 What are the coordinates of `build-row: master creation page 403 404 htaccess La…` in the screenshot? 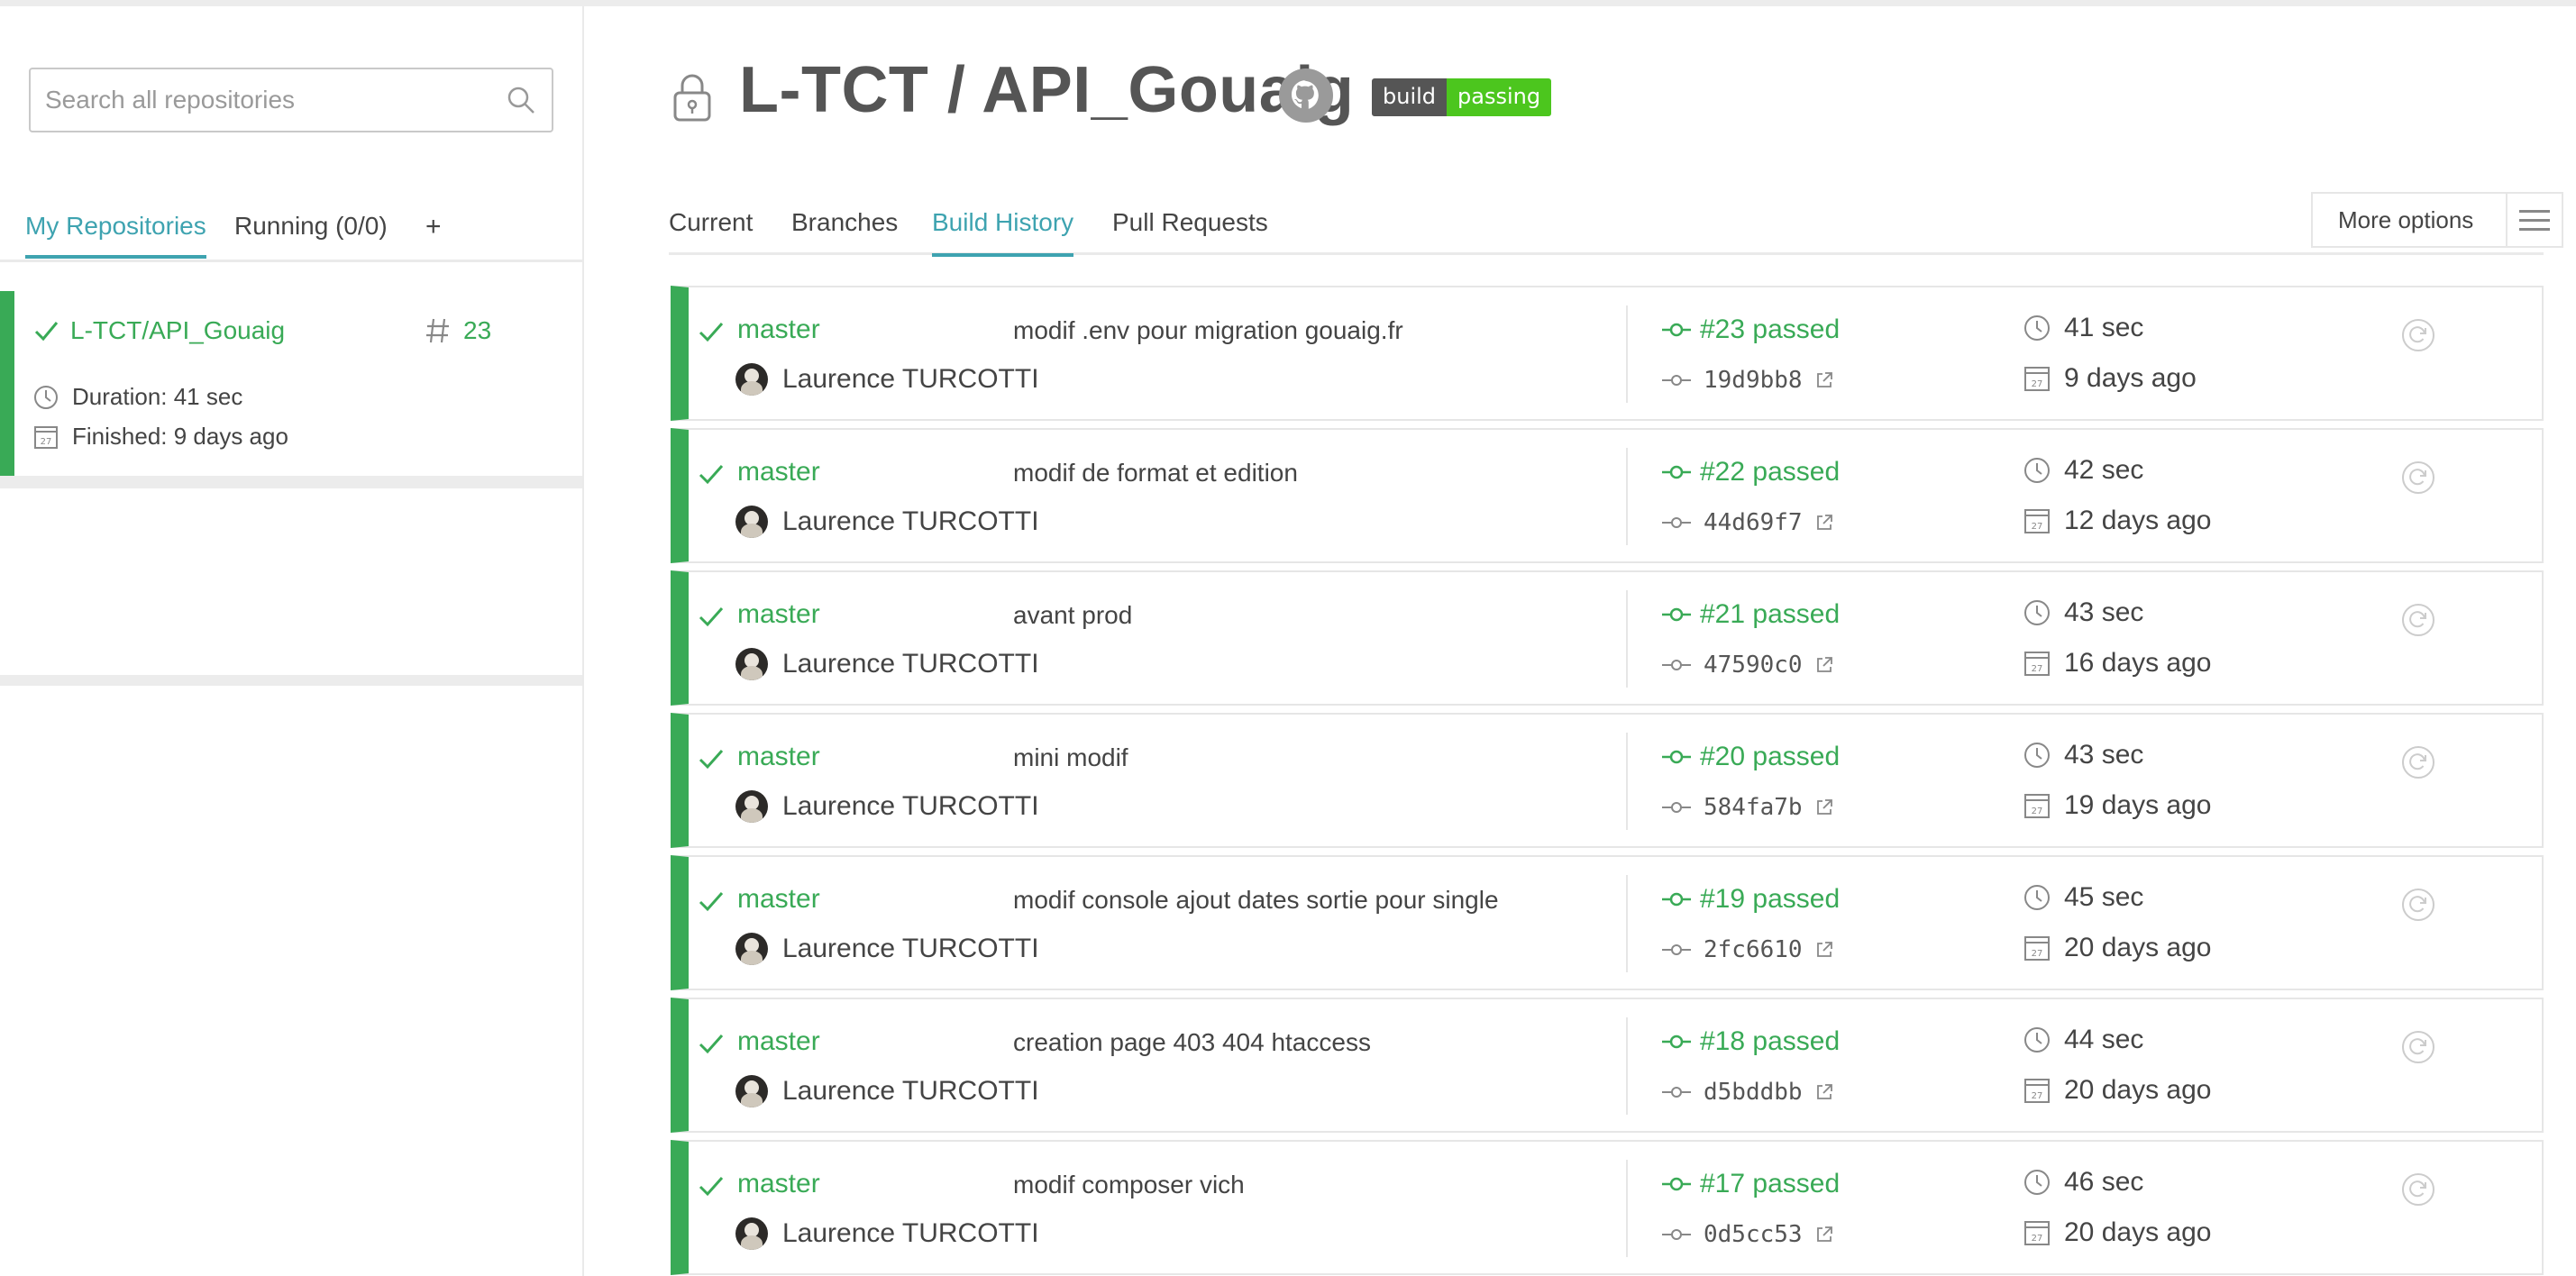 It's located at (1607, 1065).